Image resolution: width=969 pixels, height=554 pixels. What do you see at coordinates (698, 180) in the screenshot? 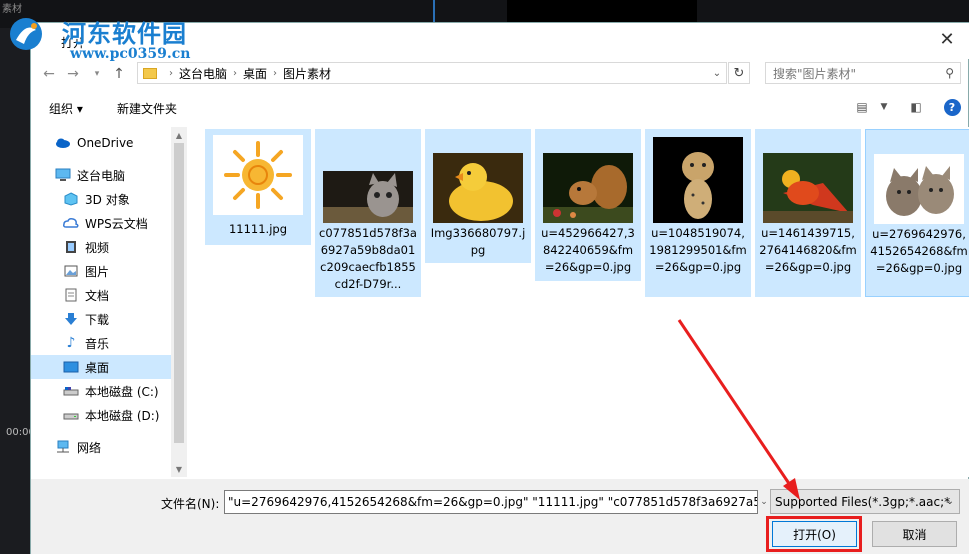
I see `thumbnail-cheetah-cub` at bounding box center [698, 180].